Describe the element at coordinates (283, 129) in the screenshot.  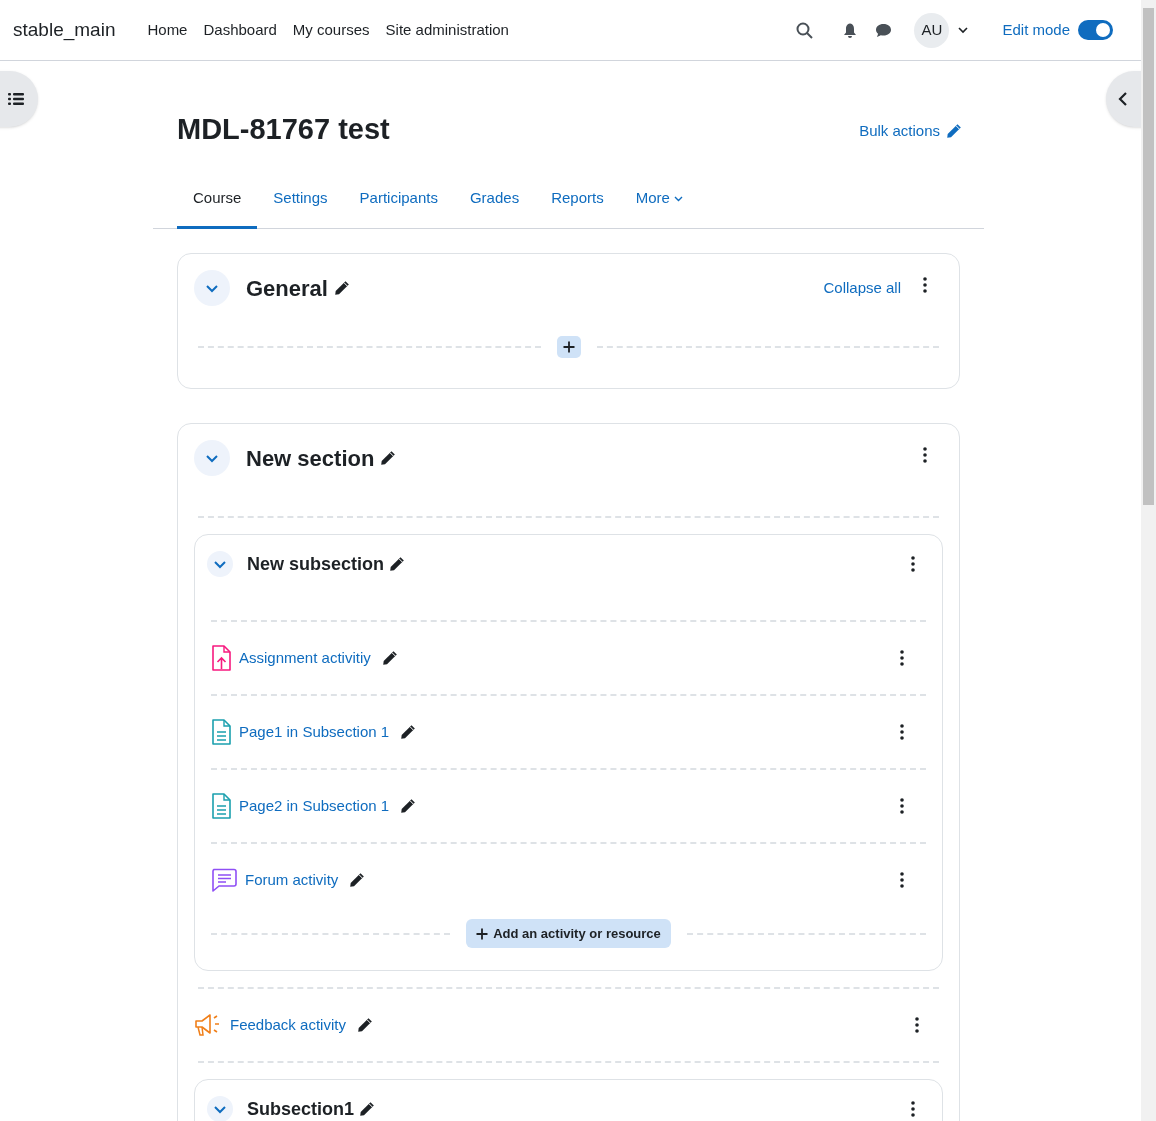
I see `course-title: MDL-81767 test` at that location.